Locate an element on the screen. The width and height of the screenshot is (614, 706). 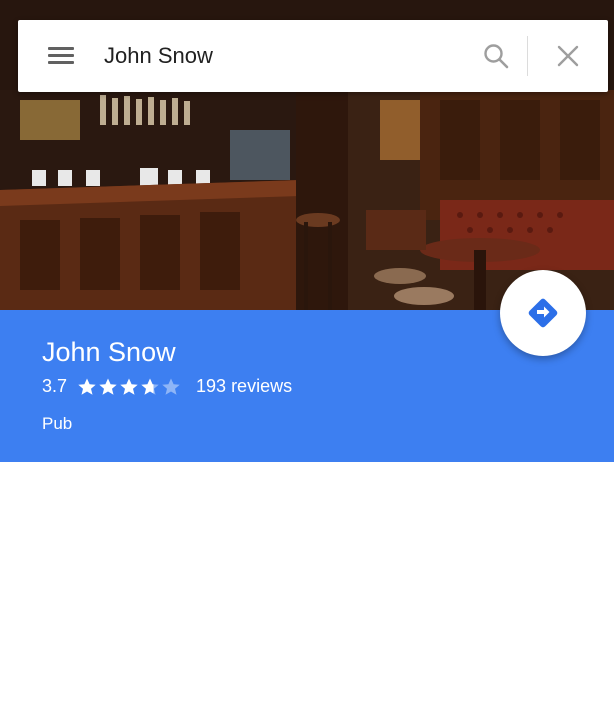
search-bar: John Snow is located at coordinates (313, 56).